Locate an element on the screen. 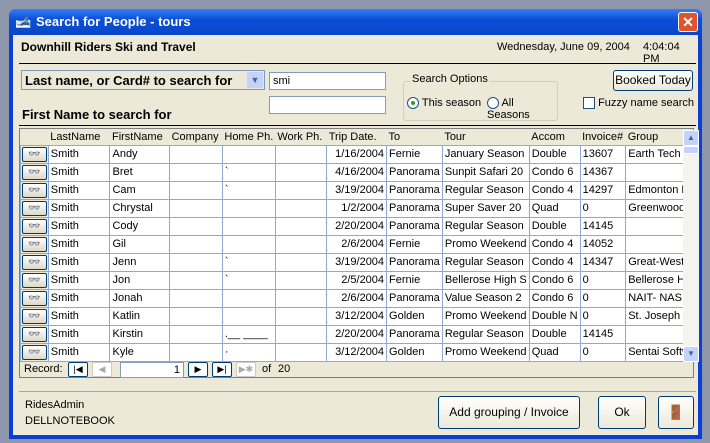  new-record-button: ▶✱ is located at coordinates (246, 369).